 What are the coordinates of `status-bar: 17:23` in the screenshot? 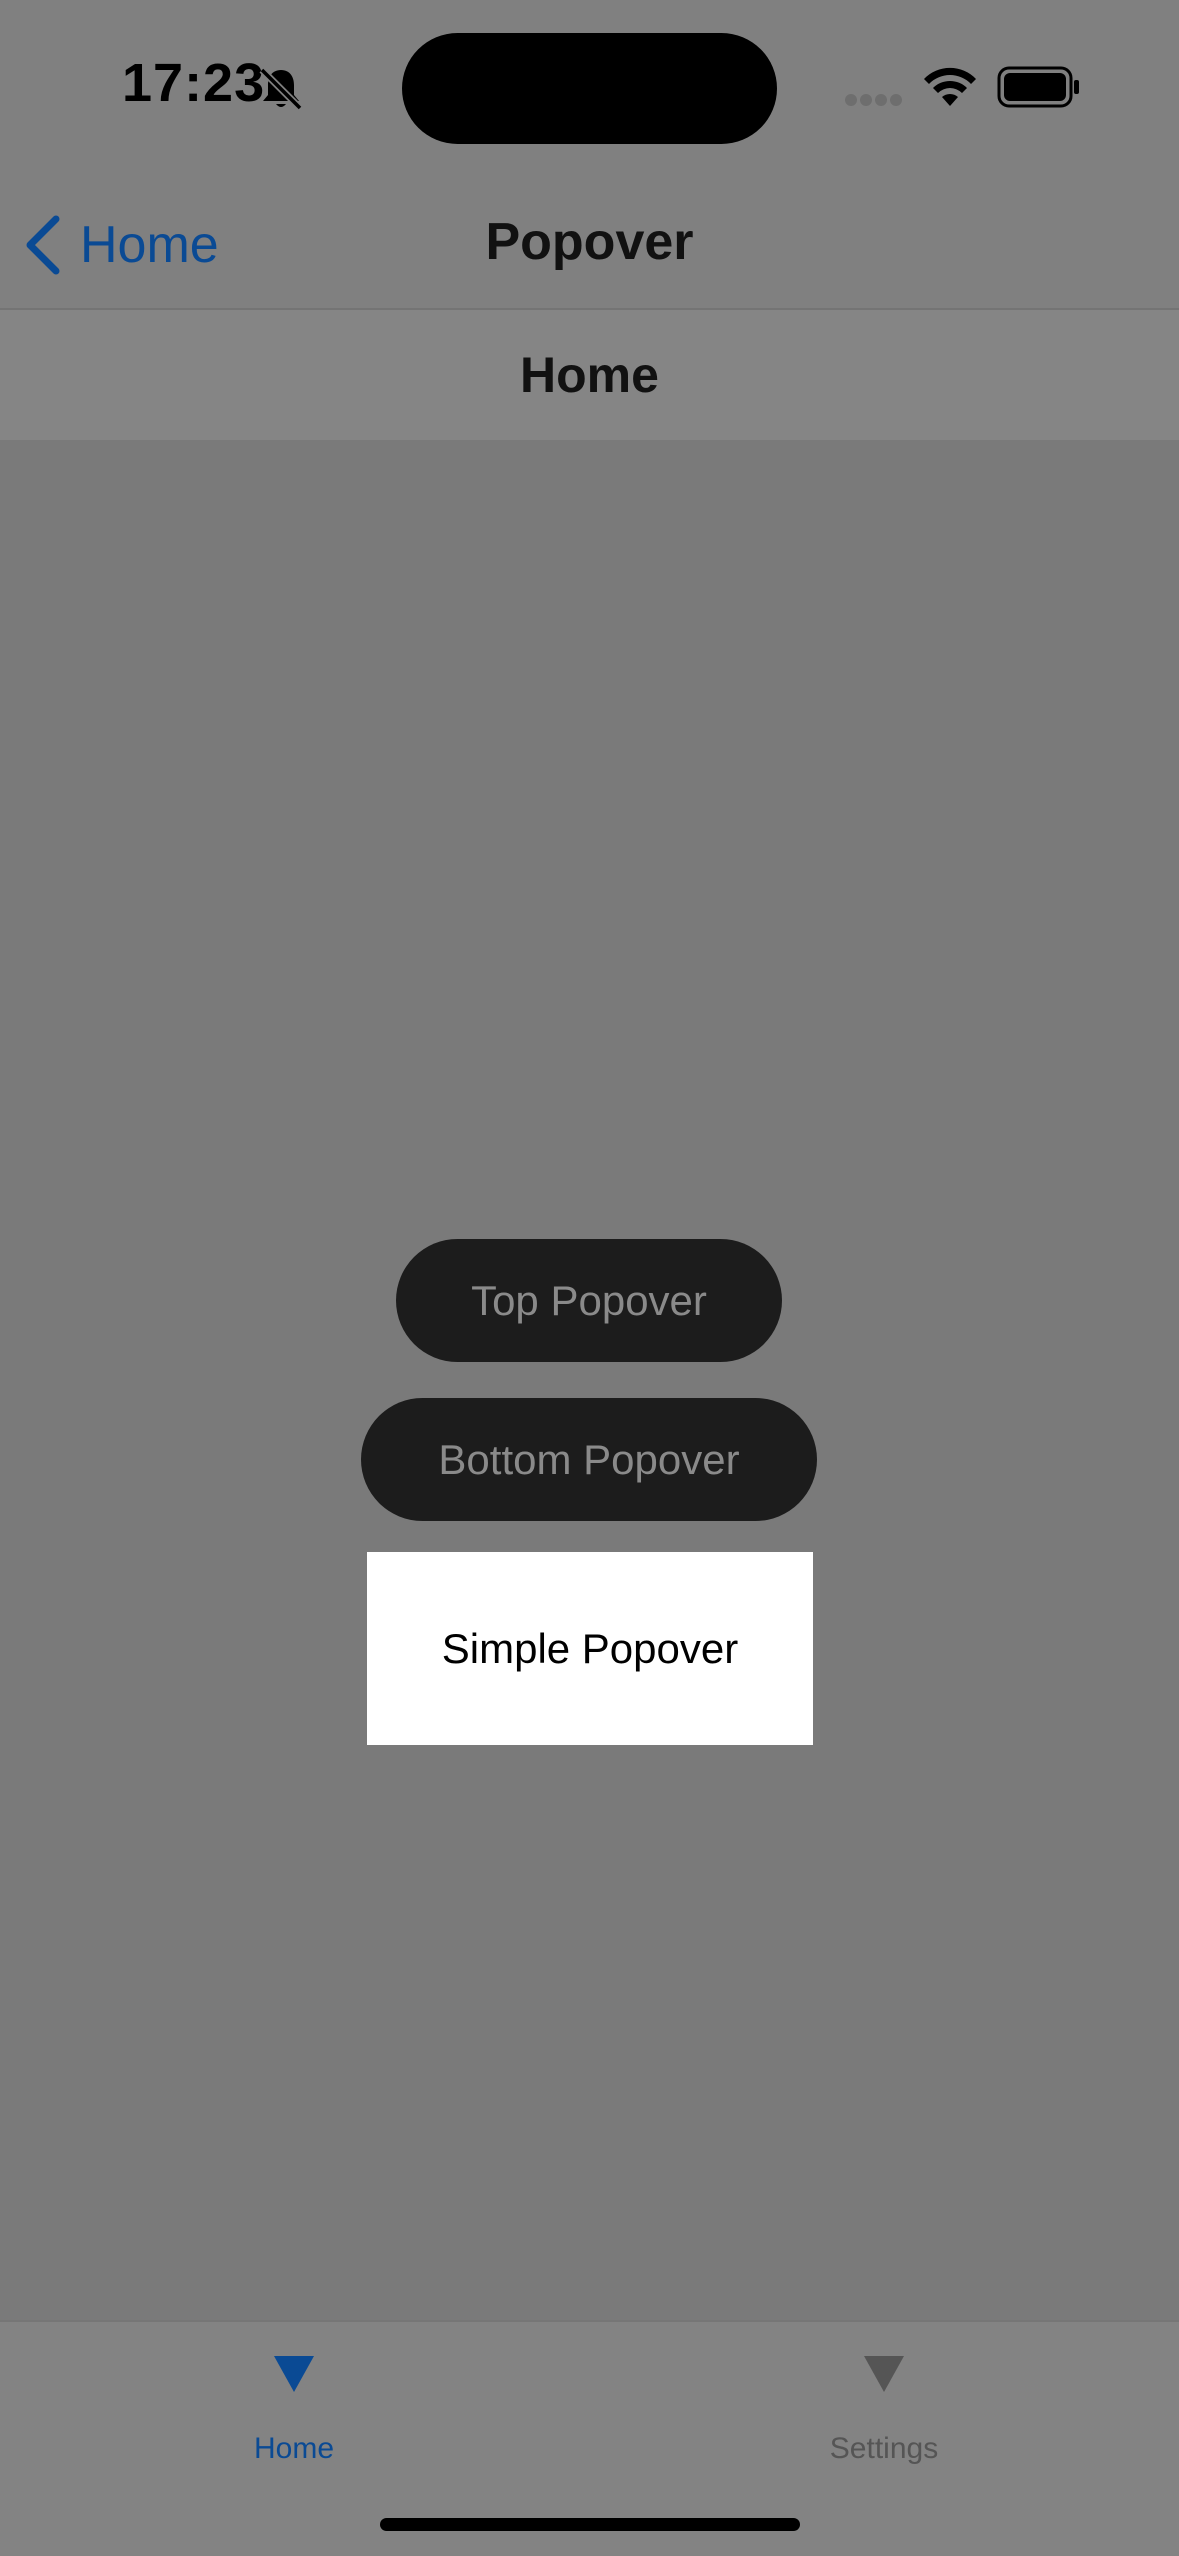 It's located at (589, 85).